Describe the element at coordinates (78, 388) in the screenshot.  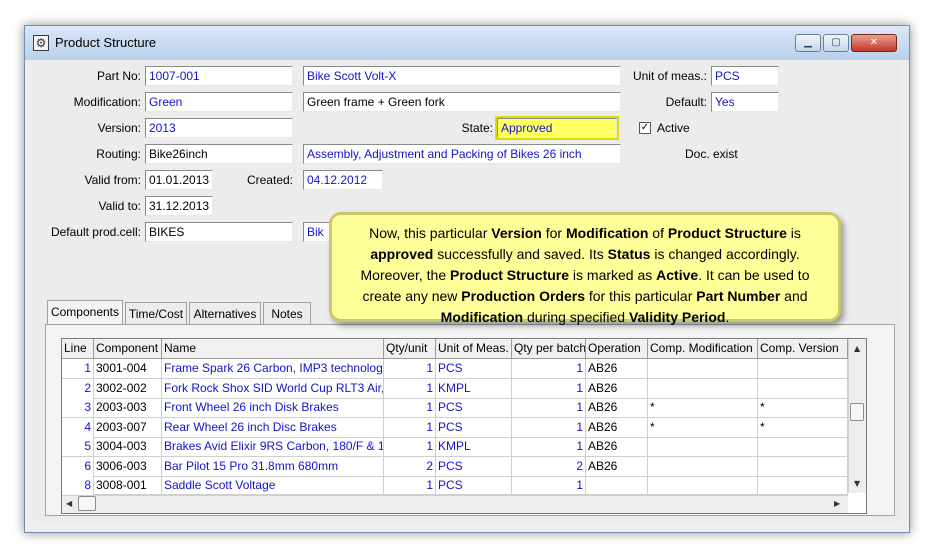
I see `cell-line: 2` at that location.